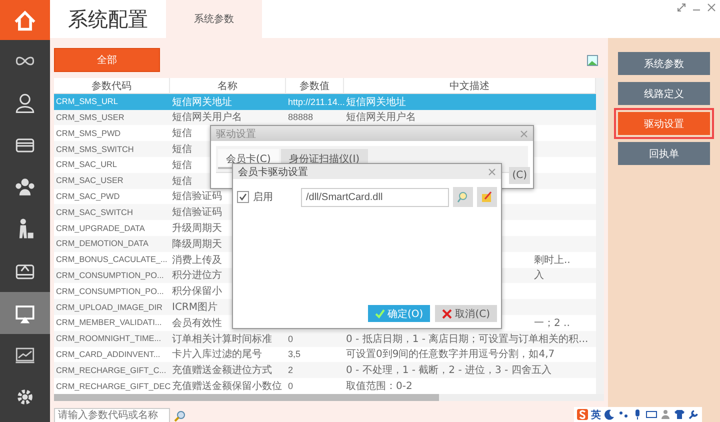 Image resolution: width=720 pixels, height=422 pixels. I want to click on table-cell: CRM_SAC_PWD, so click(88, 196).